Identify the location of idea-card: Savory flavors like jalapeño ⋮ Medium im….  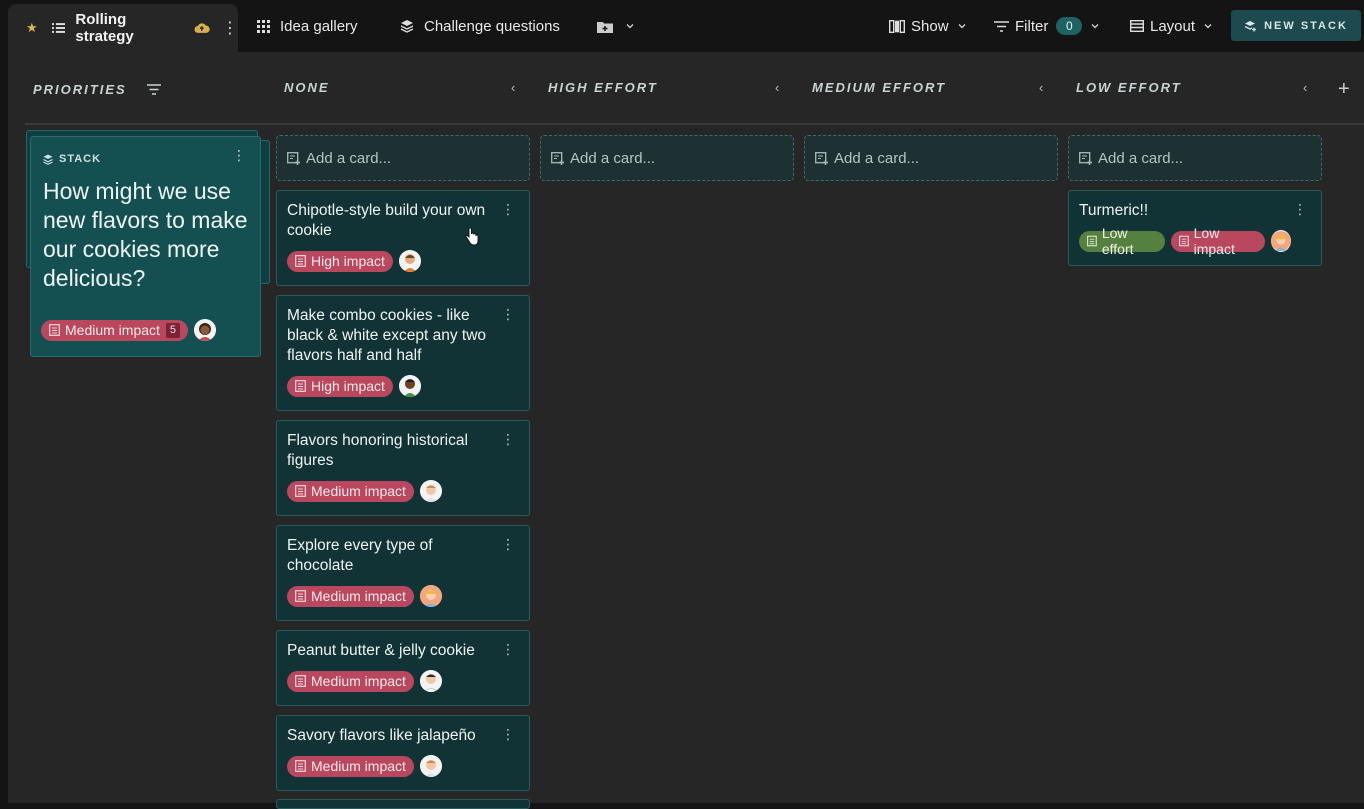
(403, 753).